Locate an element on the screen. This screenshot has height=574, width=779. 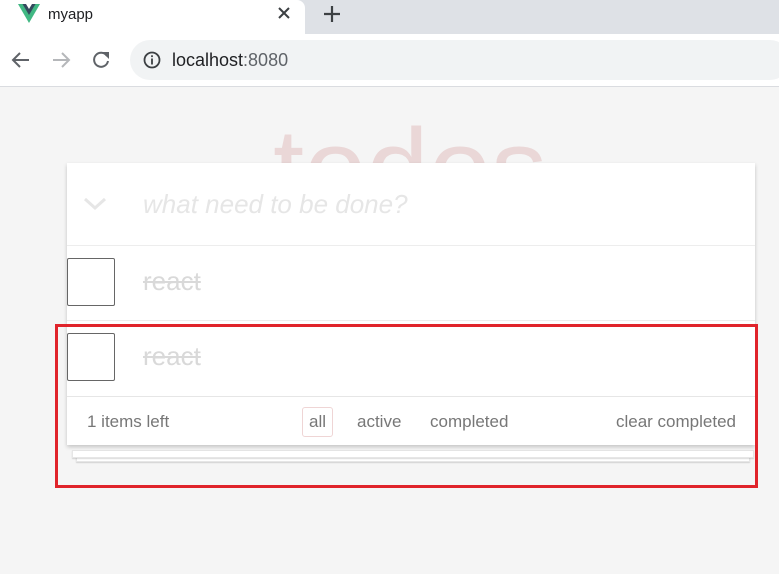
back-arrow-icon is located at coordinates (21, 60).